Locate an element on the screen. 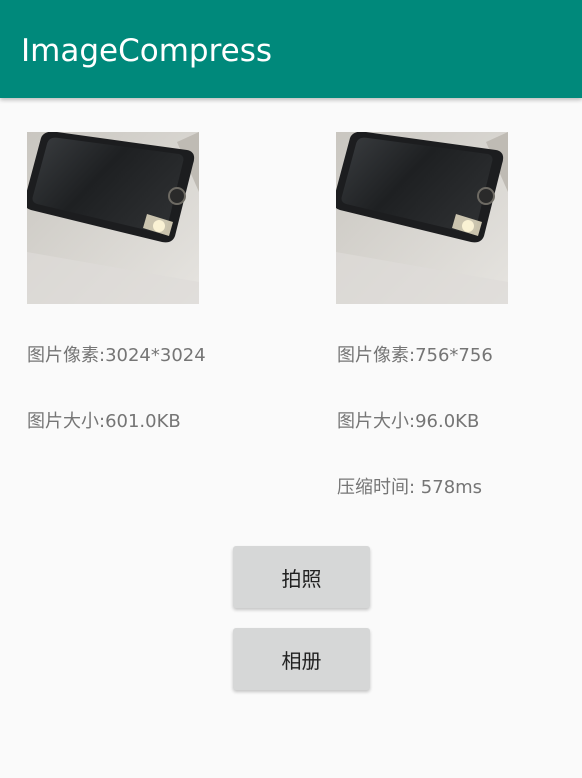  album-button: 相册 is located at coordinates (301, 659).